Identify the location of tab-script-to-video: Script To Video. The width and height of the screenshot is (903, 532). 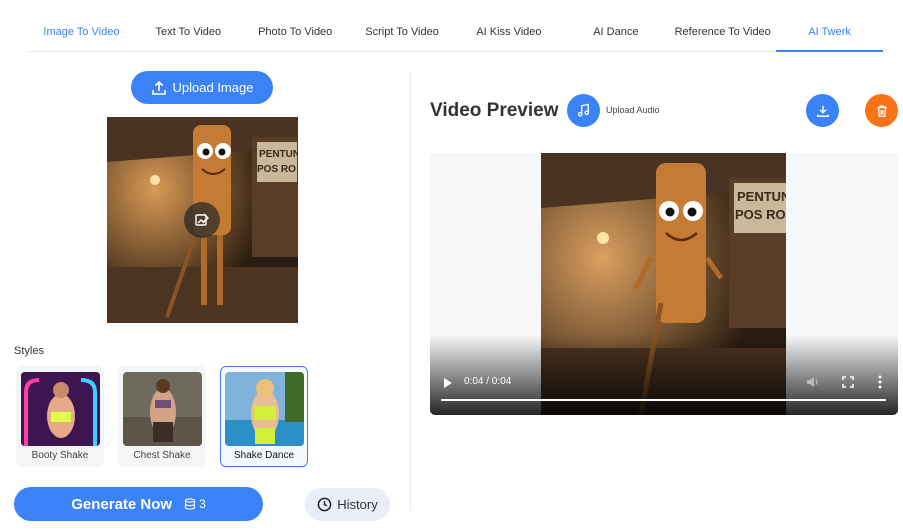
(402, 31).